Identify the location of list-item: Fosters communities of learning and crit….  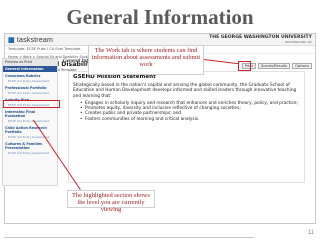
(190, 120).